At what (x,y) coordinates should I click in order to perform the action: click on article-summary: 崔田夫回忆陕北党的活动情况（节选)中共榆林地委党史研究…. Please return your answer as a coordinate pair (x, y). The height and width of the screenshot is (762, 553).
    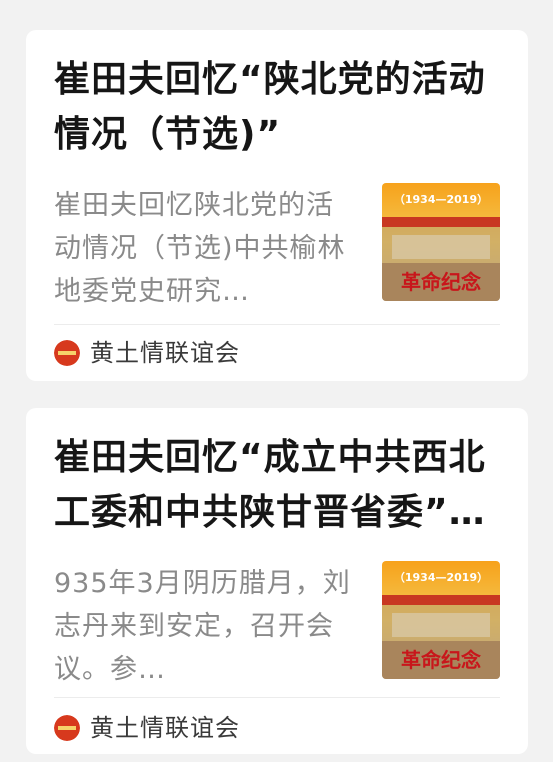
    Looking at the image, I should click on (200, 248).